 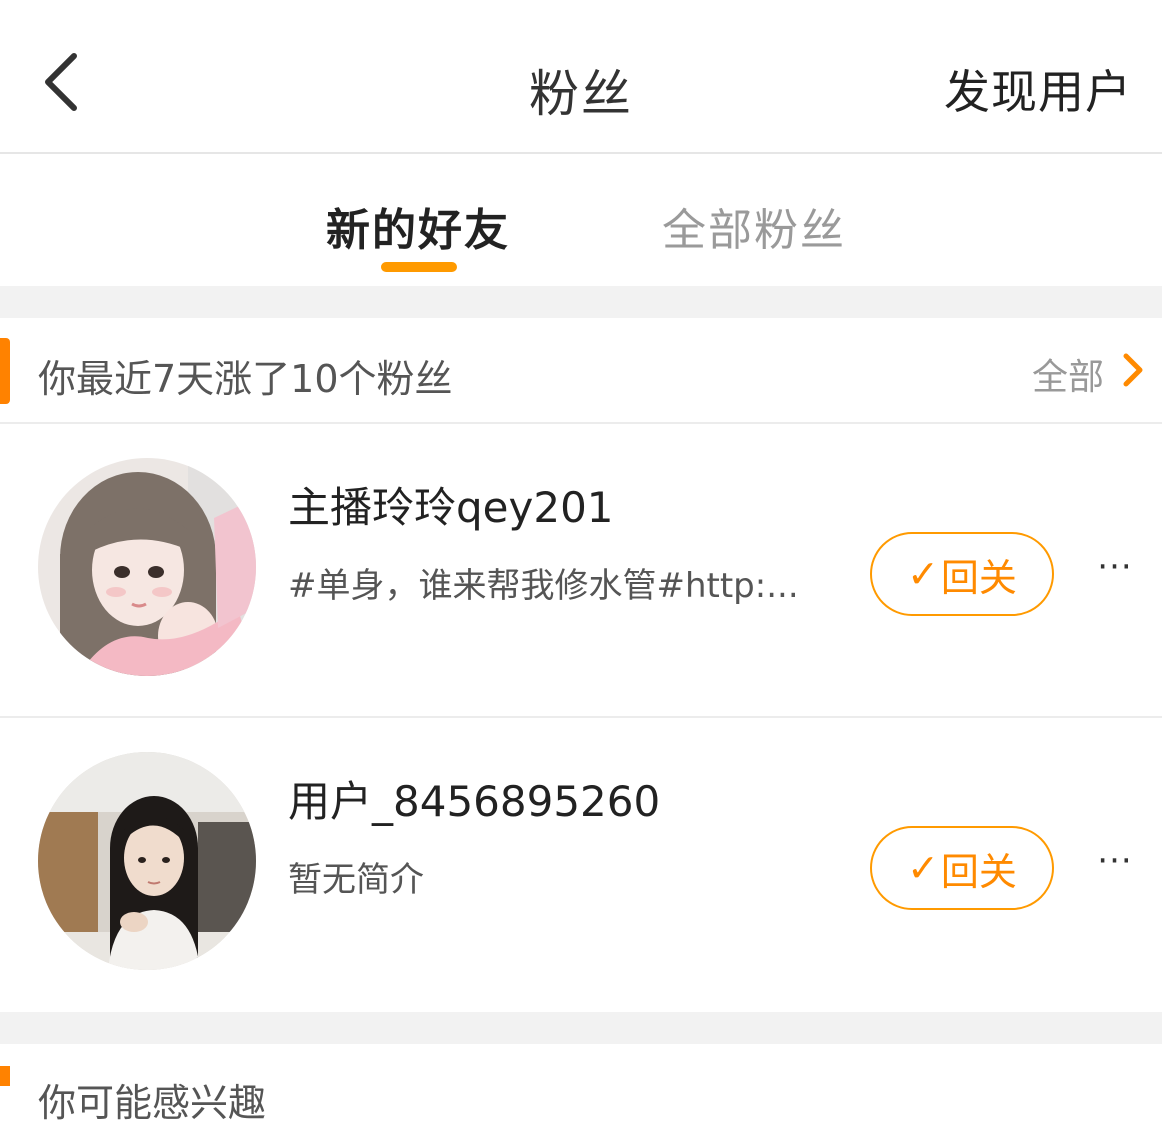 What do you see at coordinates (245, 379) in the screenshot?
I see `section-title: 你最近7天涨了10个粉丝` at bounding box center [245, 379].